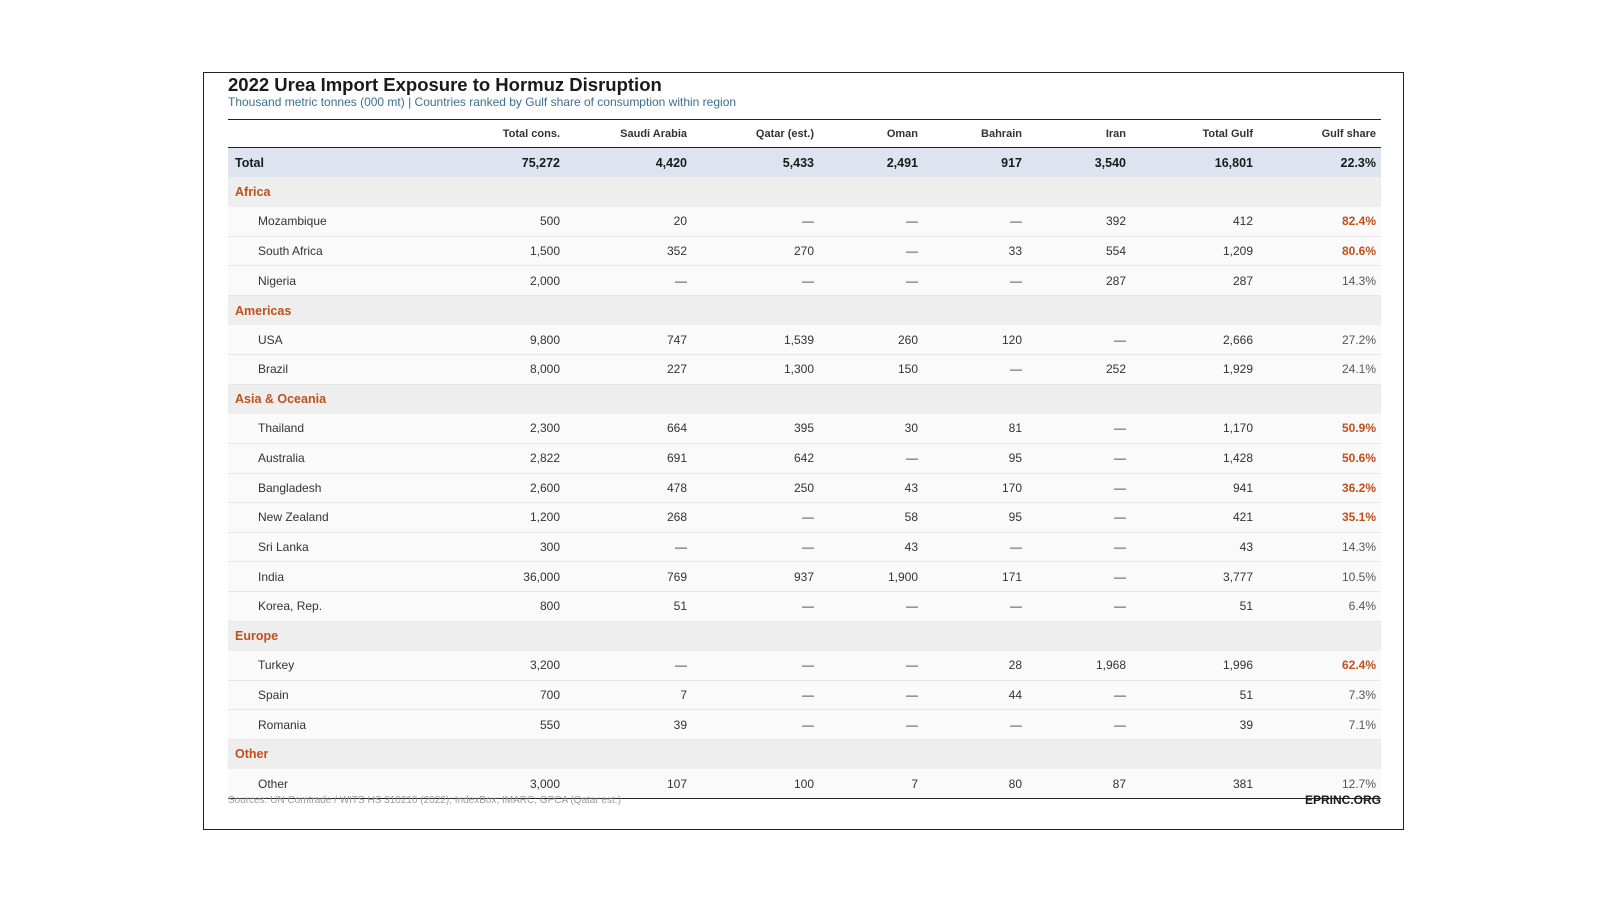 The height and width of the screenshot is (901, 1600). What do you see at coordinates (755, 133) in the screenshot?
I see `column-header: Qatar (est.)` at bounding box center [755, 133].